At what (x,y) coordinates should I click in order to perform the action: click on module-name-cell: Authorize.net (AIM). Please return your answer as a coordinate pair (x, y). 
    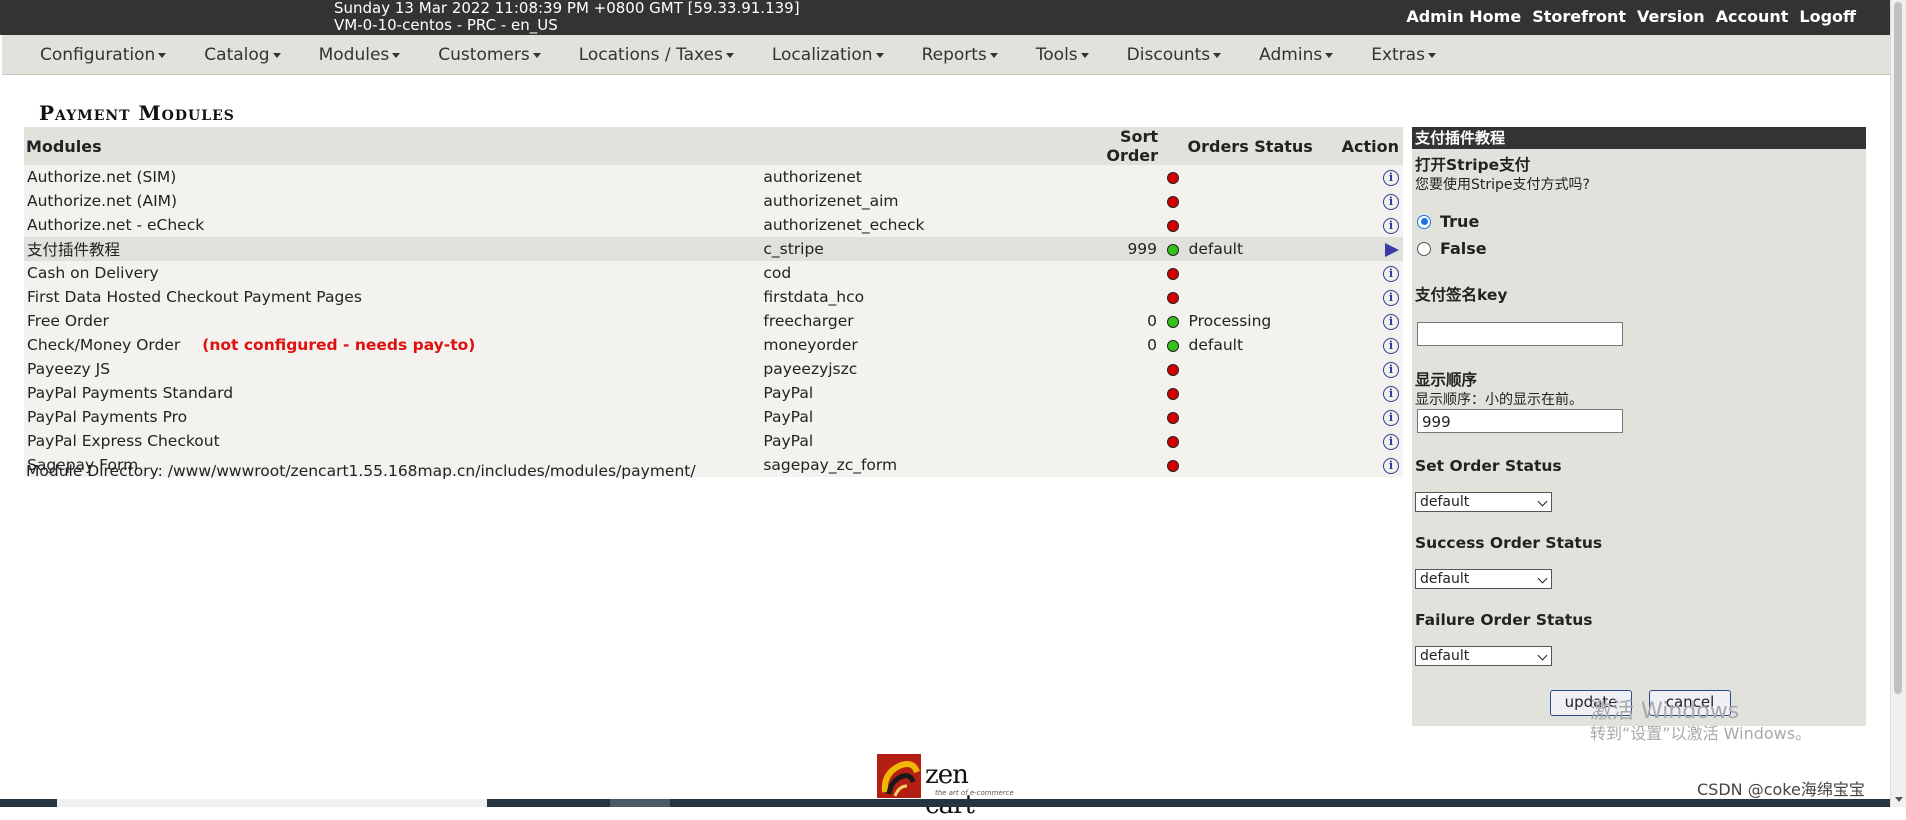
    Looking at the image, I should click on (392, 201).